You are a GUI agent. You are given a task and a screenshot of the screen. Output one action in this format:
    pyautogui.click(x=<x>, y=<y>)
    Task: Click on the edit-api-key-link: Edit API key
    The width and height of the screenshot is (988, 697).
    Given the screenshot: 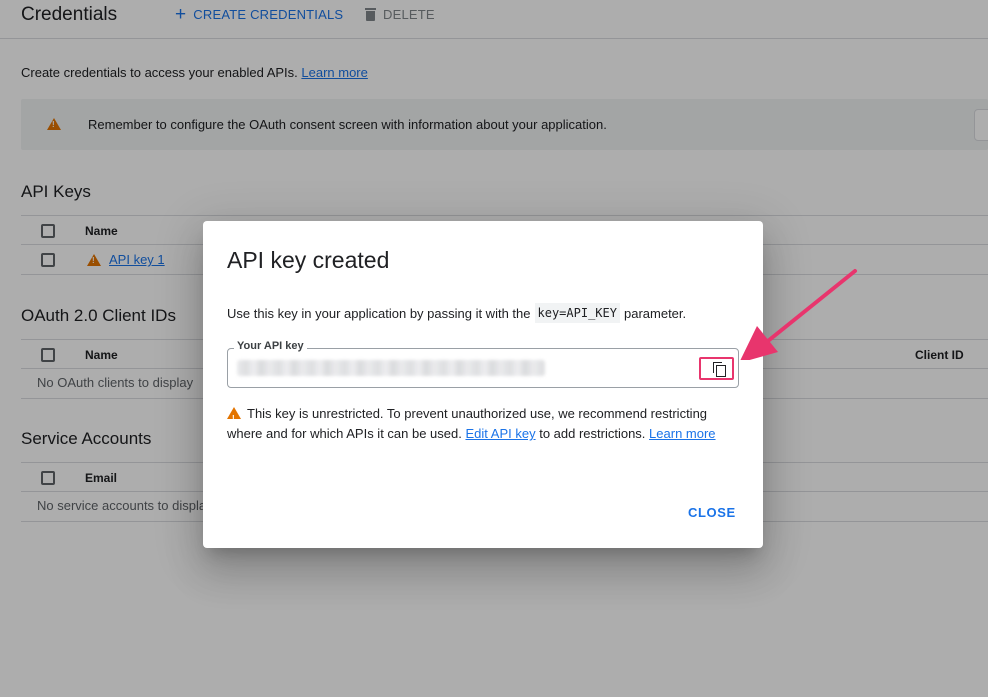 What is the action you would take?
    pyautogui.click(x=500, y=433)
    